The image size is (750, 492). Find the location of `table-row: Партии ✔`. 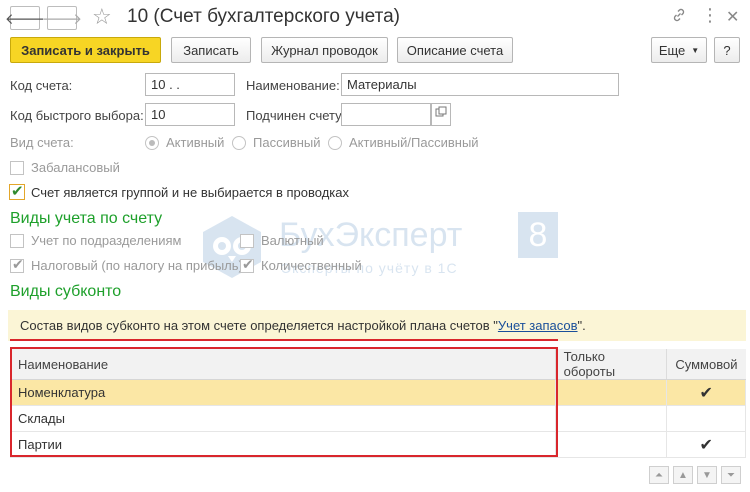

table-row: Партии ✔ is located at coordinates (378, 444).